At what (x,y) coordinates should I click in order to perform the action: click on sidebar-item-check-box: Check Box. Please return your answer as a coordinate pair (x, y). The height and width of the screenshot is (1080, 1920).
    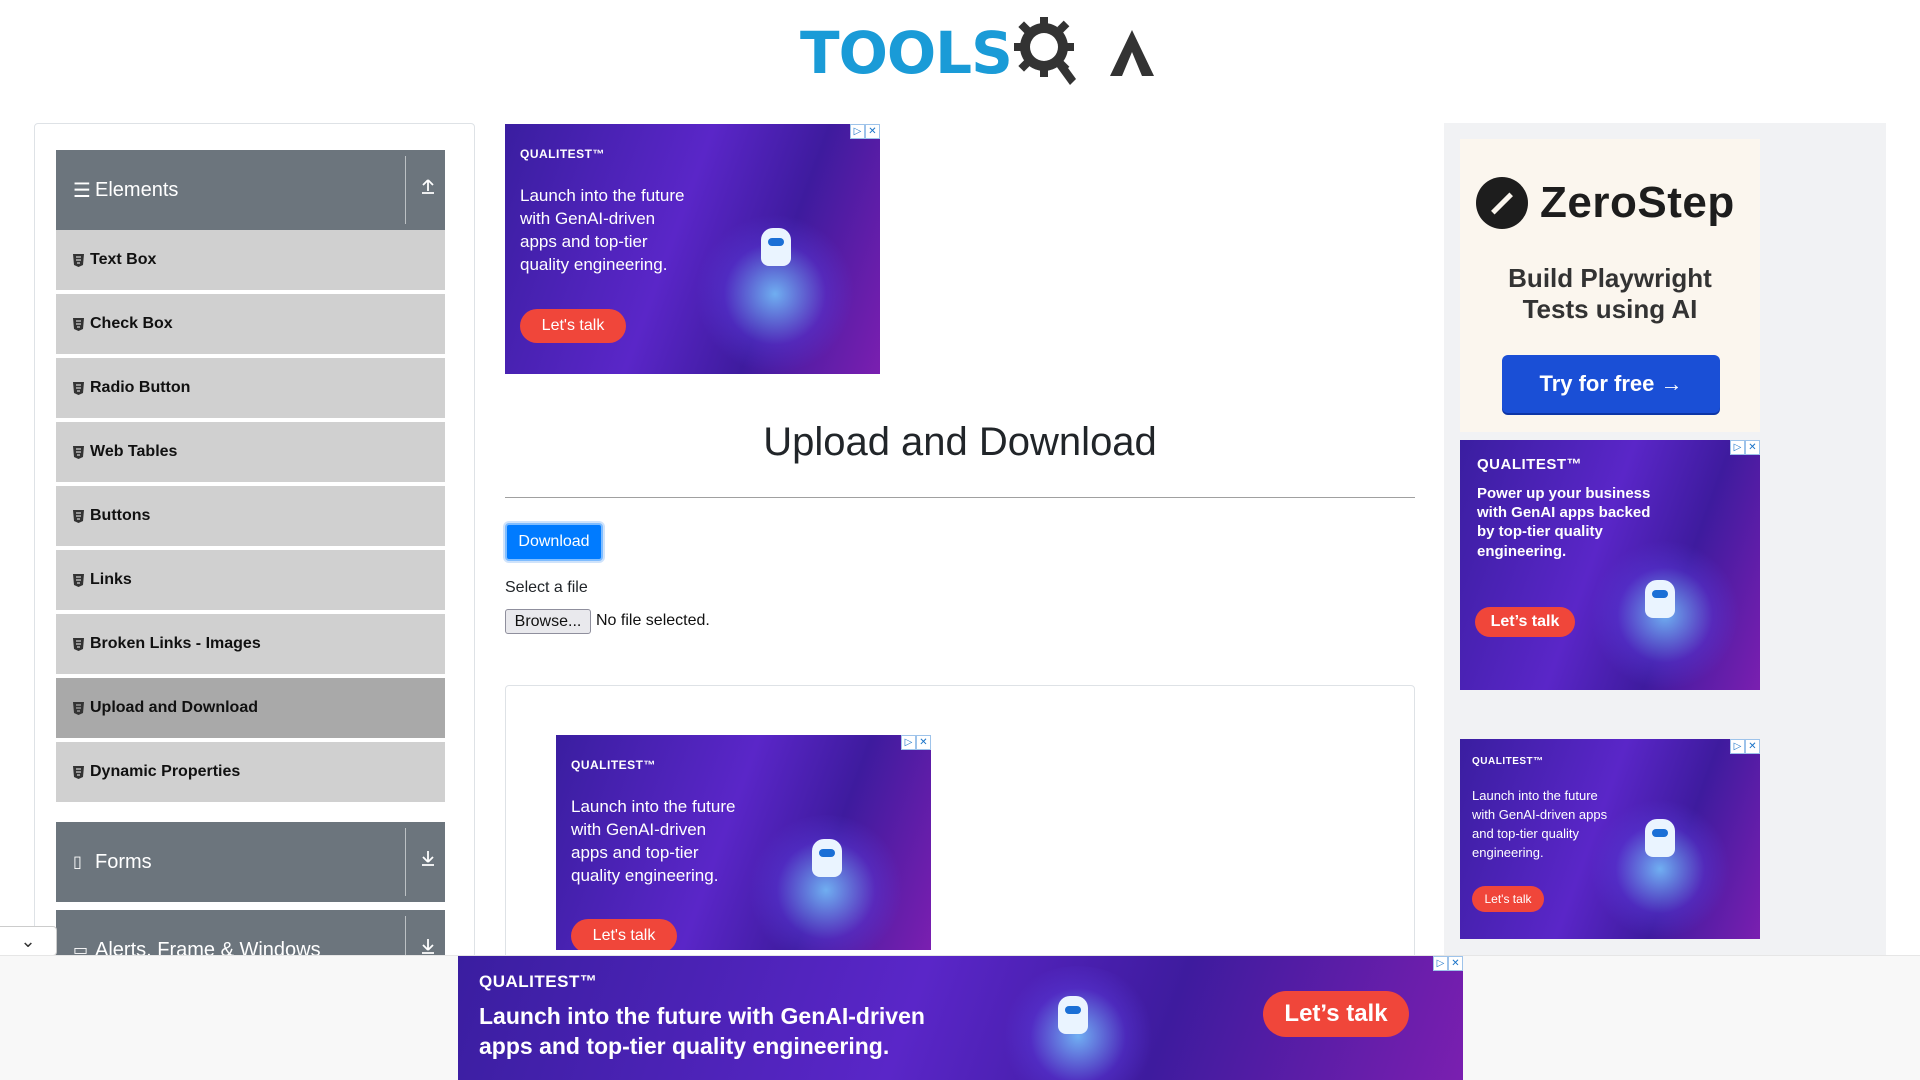
    Looking at the image, I should click on (250, 325).